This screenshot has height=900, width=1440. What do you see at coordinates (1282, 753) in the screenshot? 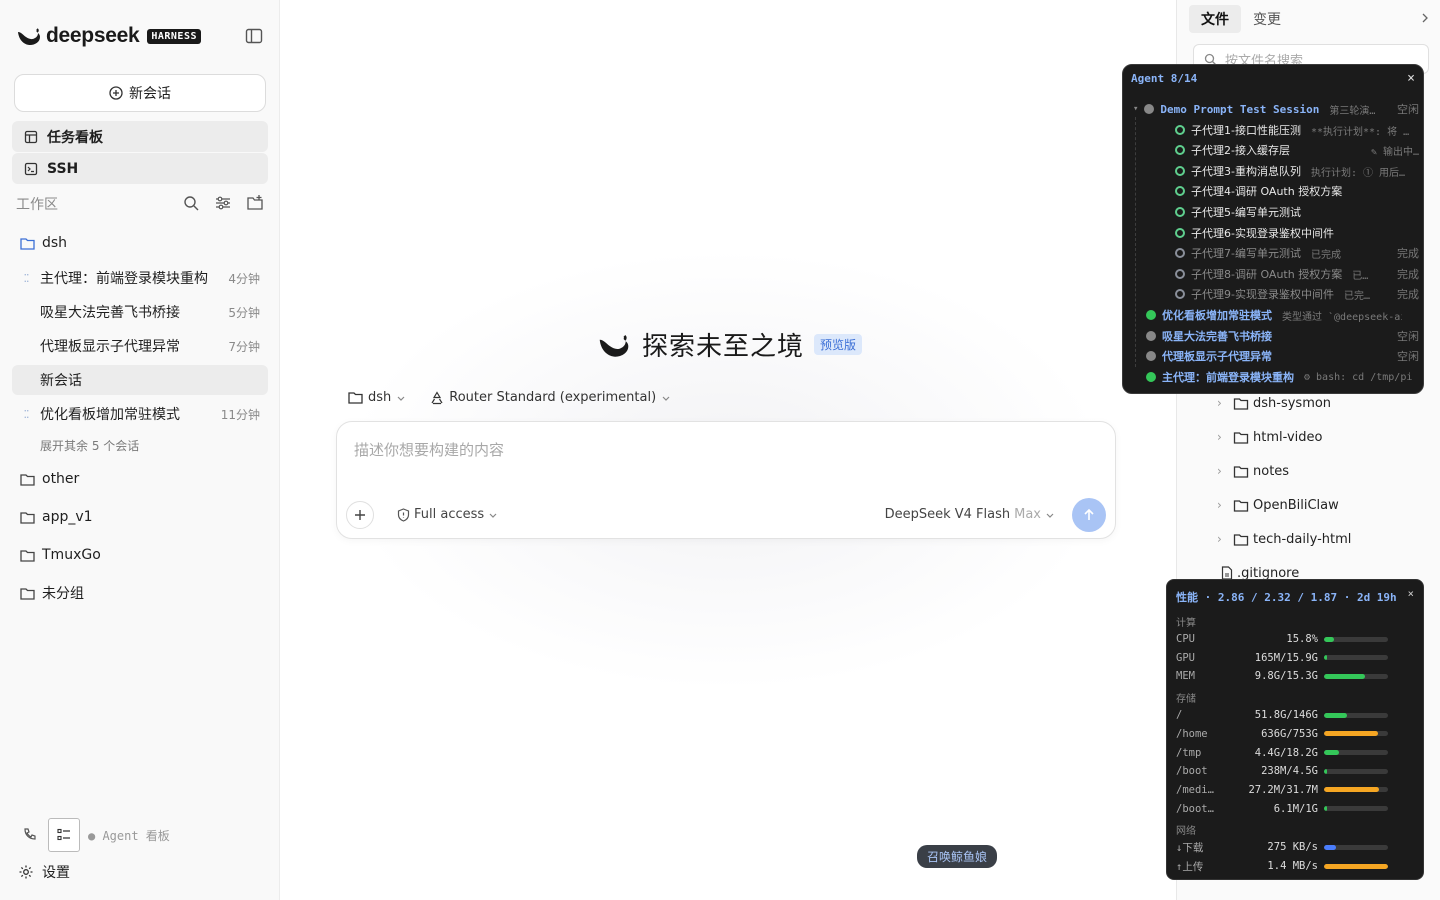
I see `perf-metric-row: /tmp 4.4G/18.2G` at bounding box center [1282, 753].